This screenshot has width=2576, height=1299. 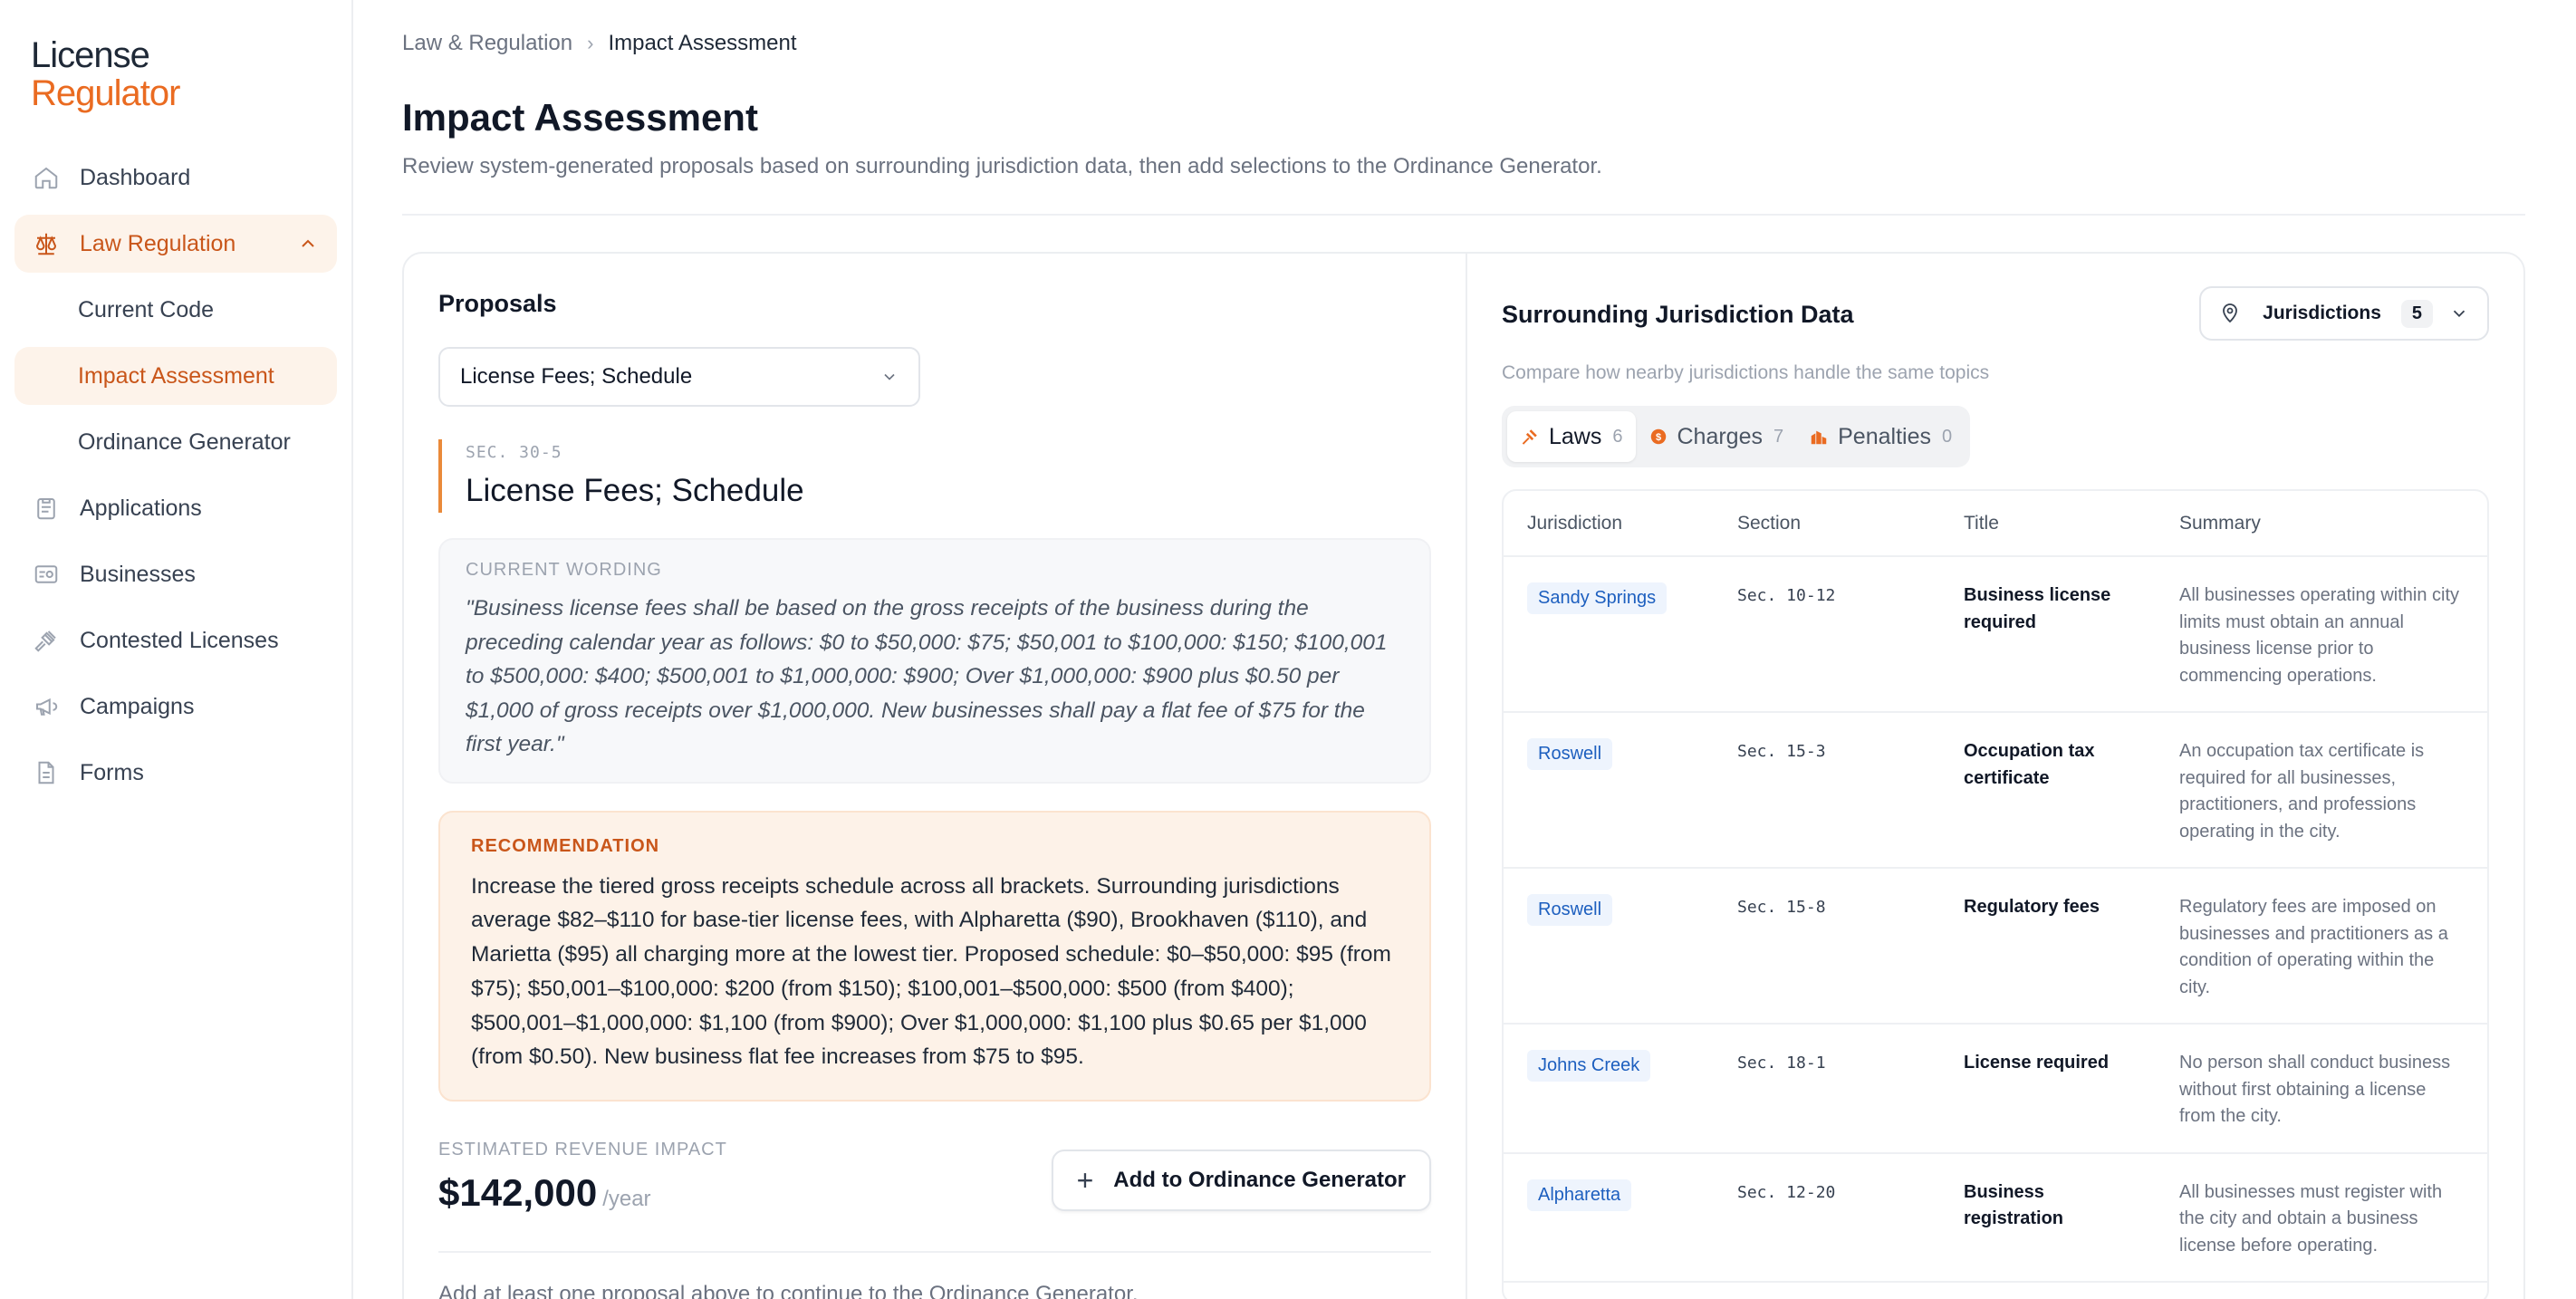 I want to click on sidebar-item-law-regulation: Law Regulation, so click(x=175, y=244).